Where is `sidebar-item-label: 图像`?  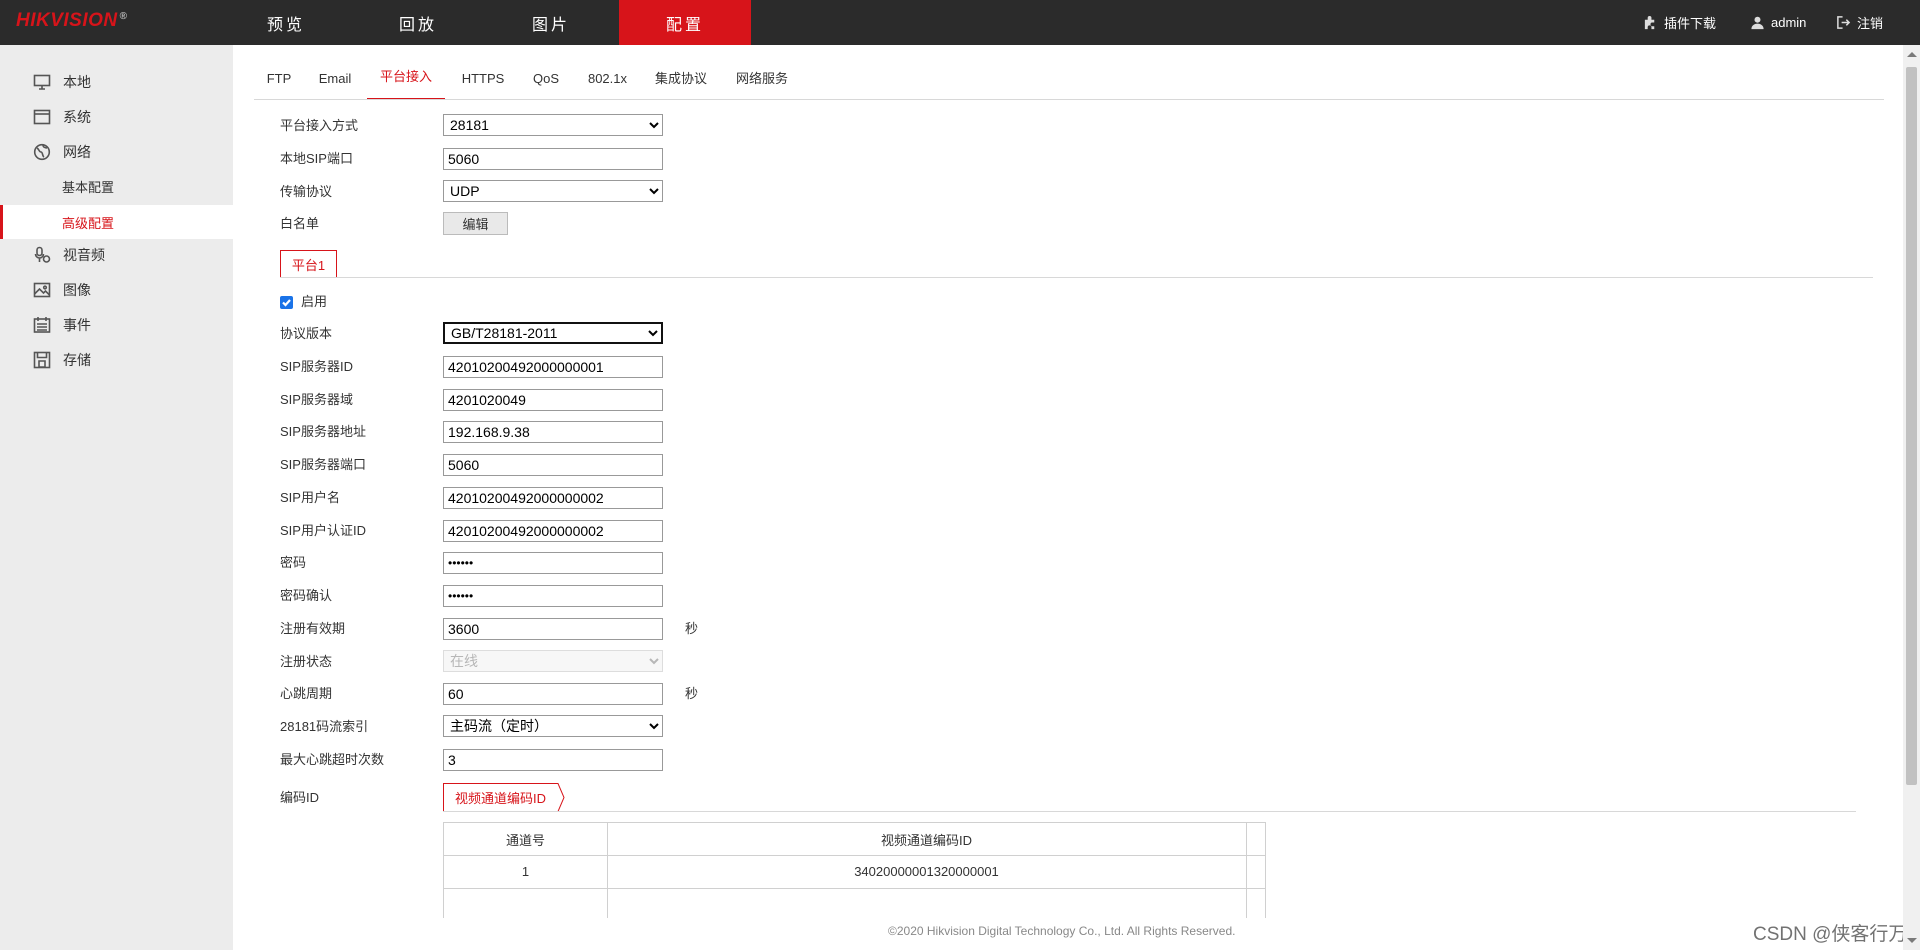 sidebar-item-label: 图像 is located at coordinates (77, 290).